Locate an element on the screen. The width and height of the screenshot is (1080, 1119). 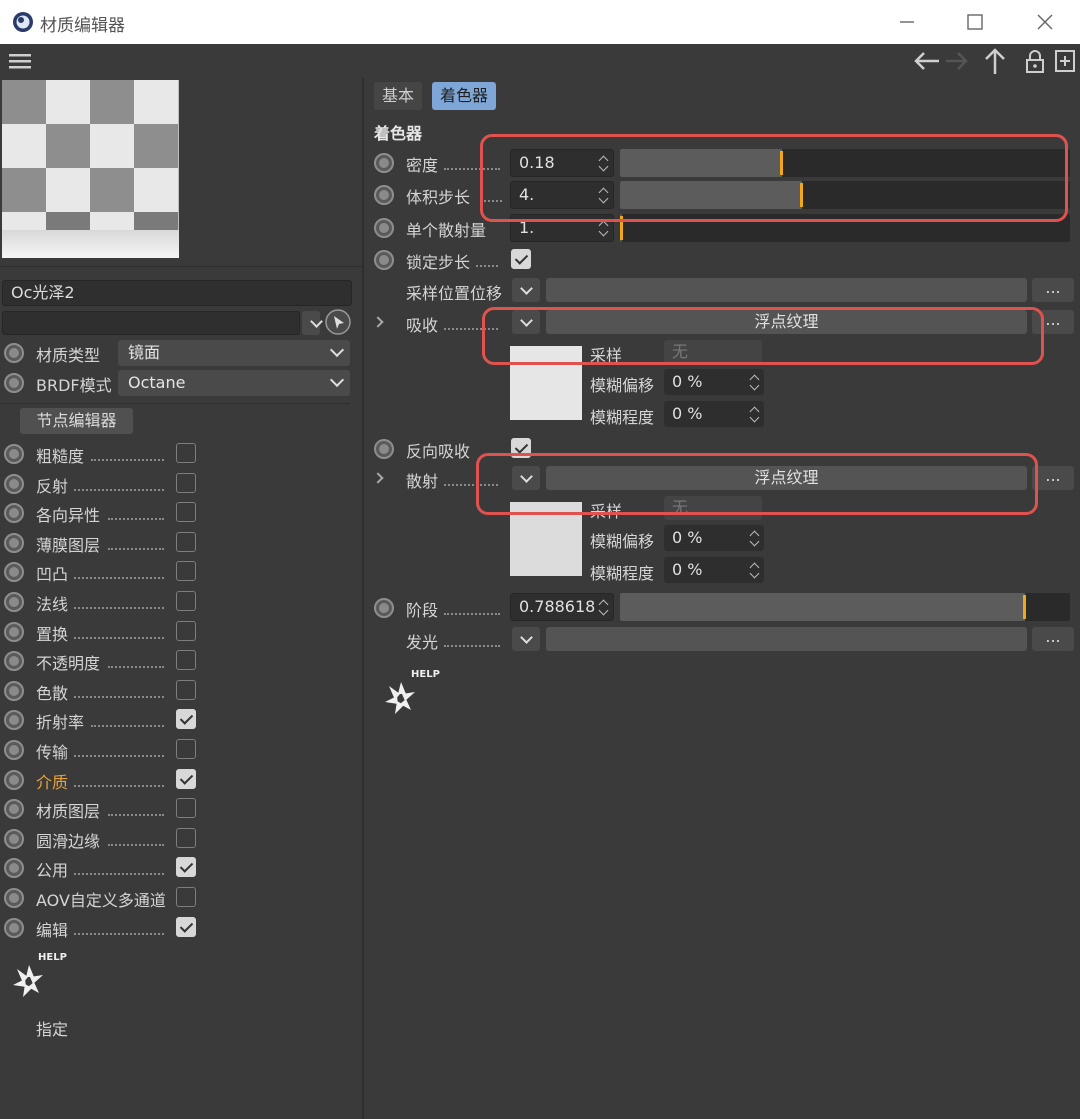
search-field is located at coordinates (151, 323).